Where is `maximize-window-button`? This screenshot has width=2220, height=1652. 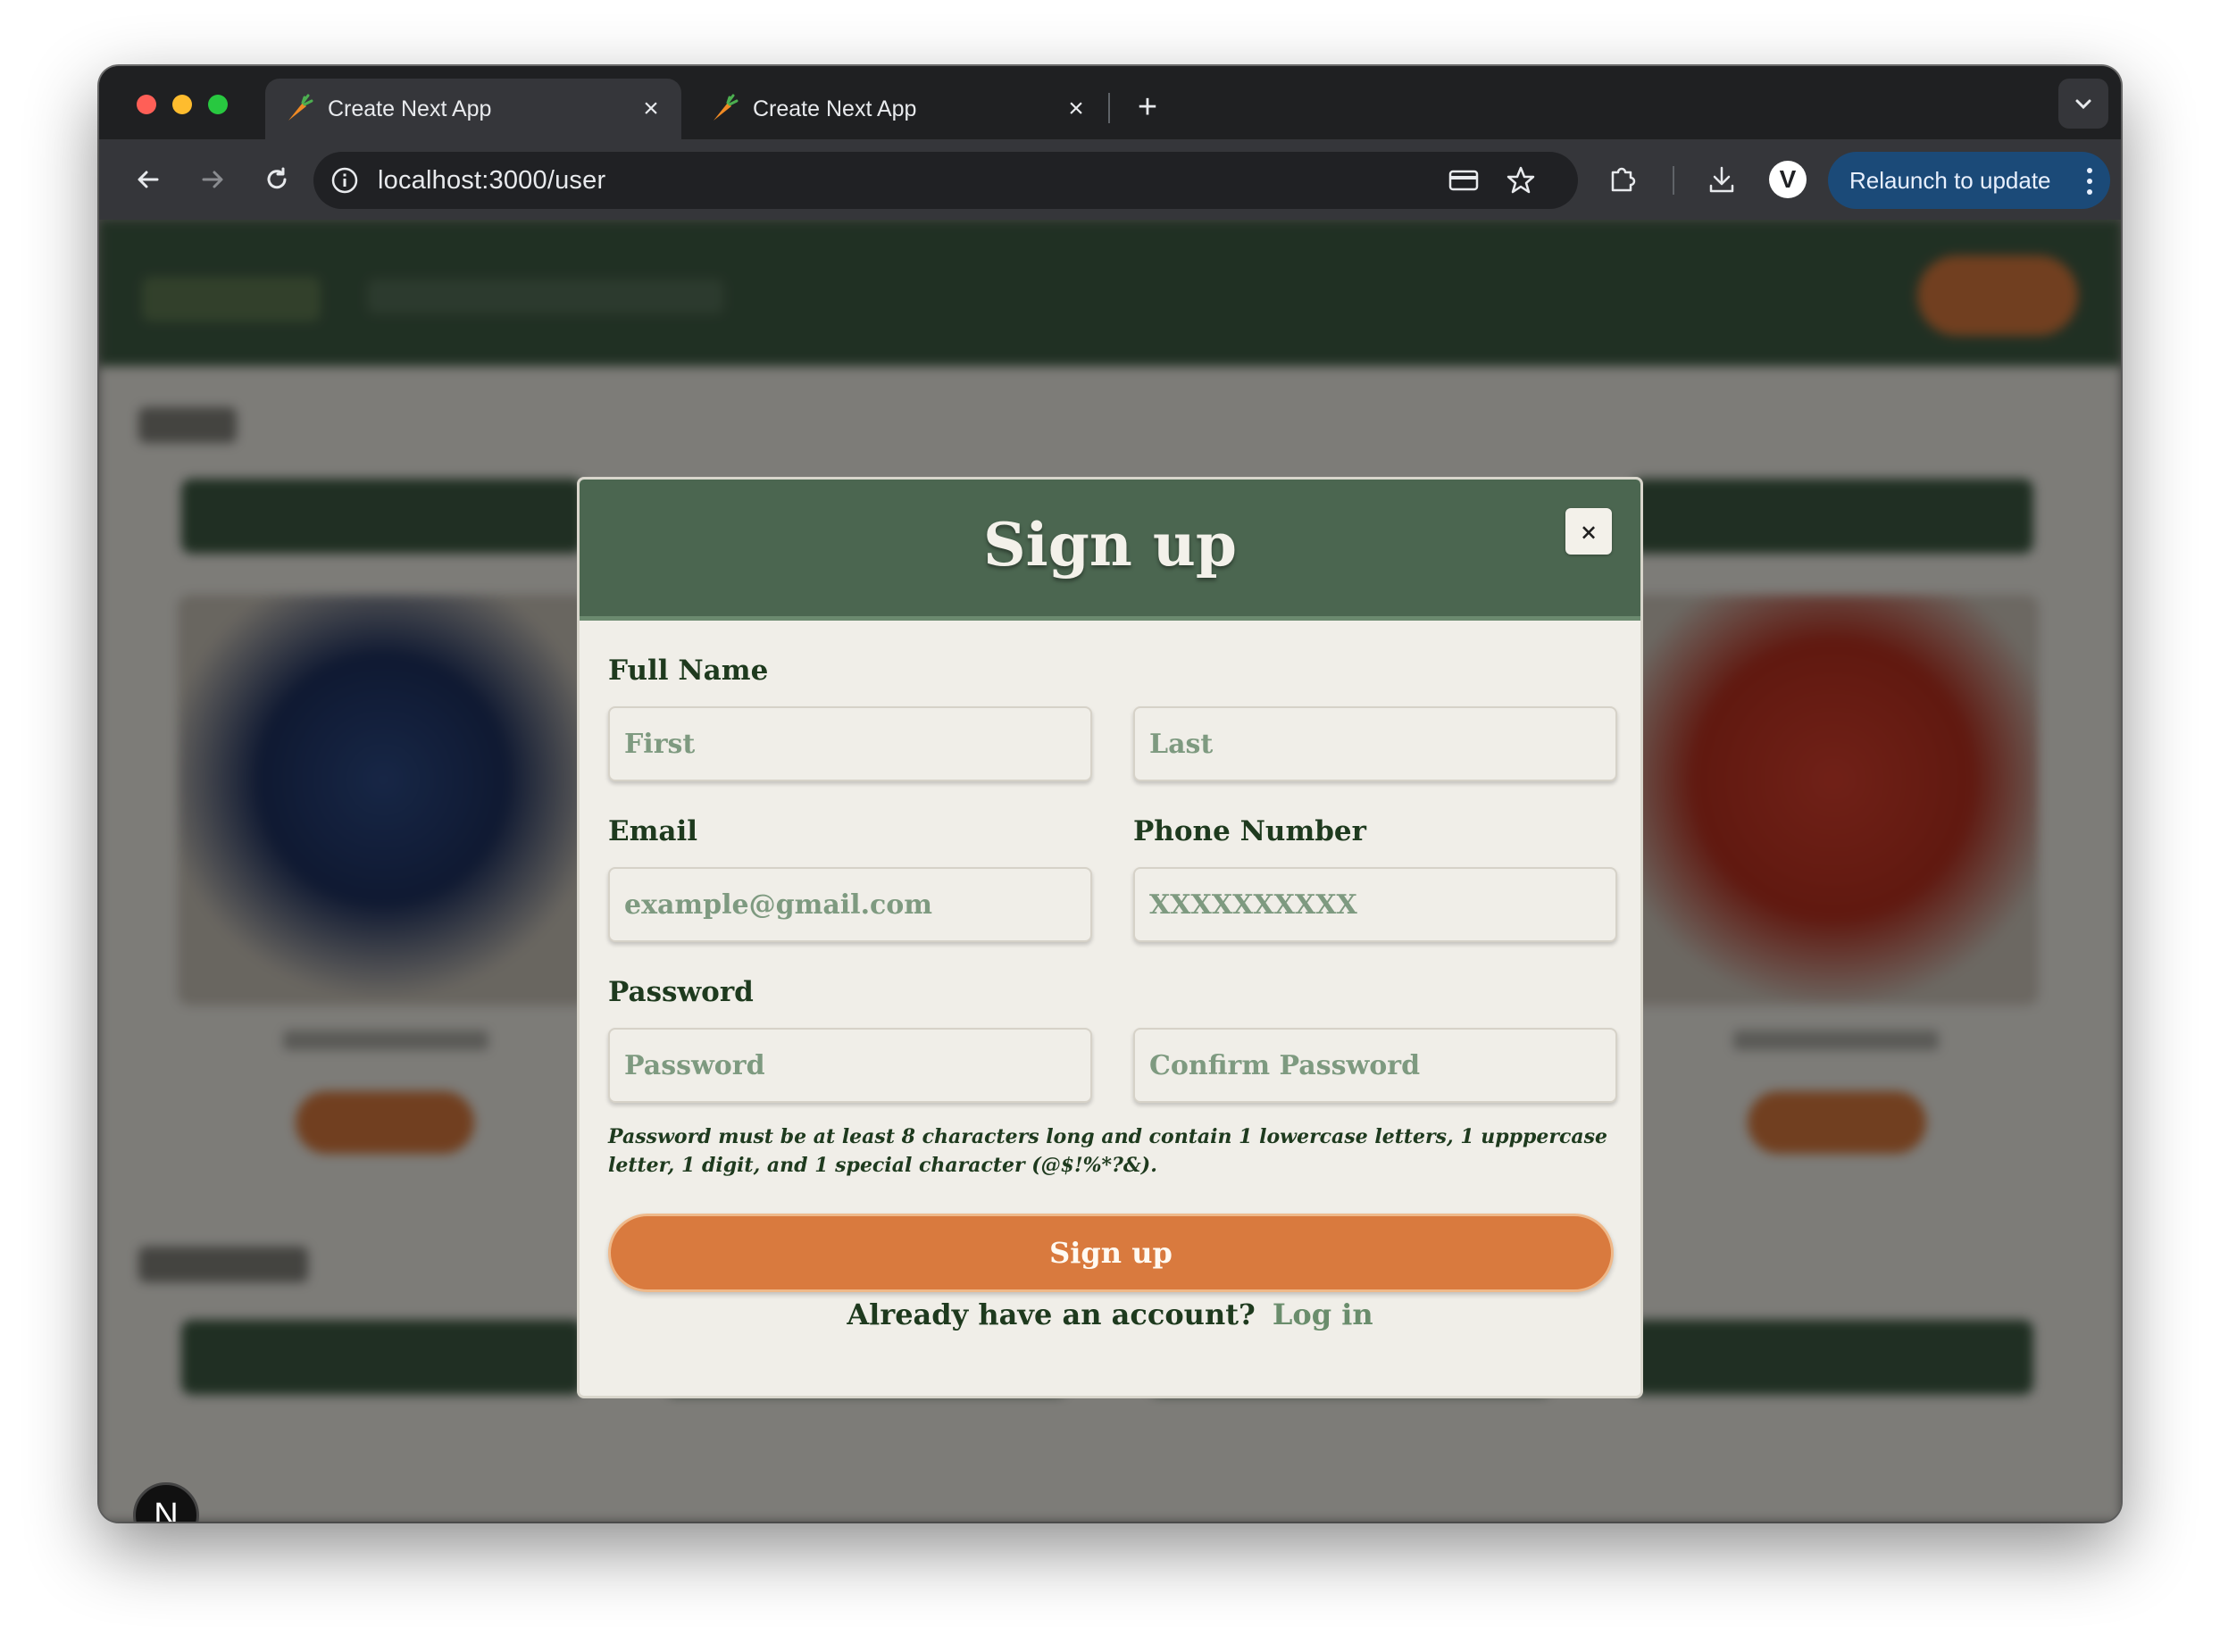
maximize-window-button is located at coordinates (218, 104).